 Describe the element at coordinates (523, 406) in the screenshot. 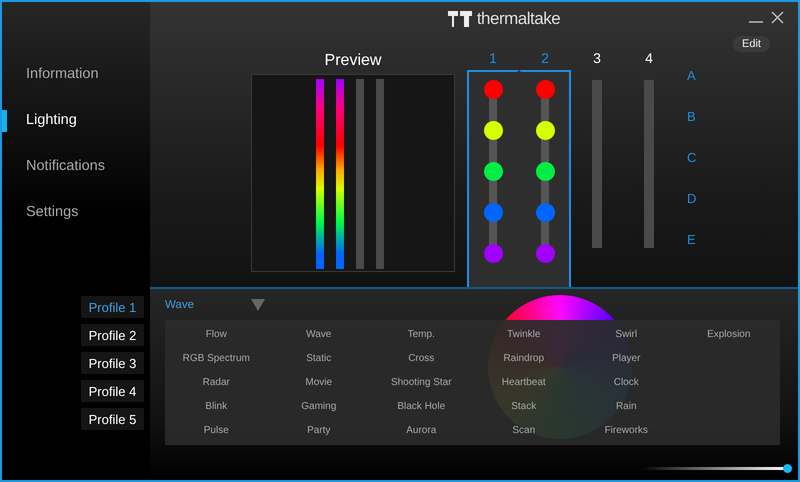

I see `menu-item: Stack` at that location.